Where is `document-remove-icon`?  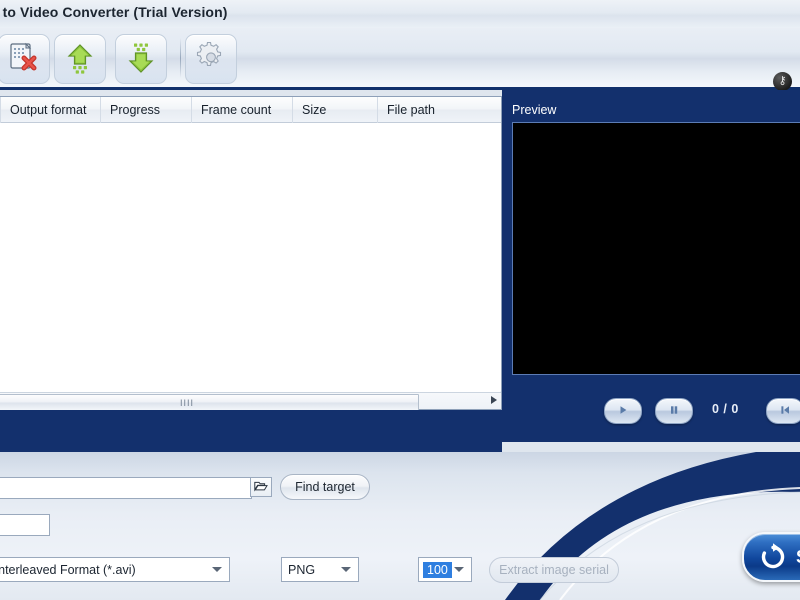
document-remove-icon is located at coordinates (24, 59).